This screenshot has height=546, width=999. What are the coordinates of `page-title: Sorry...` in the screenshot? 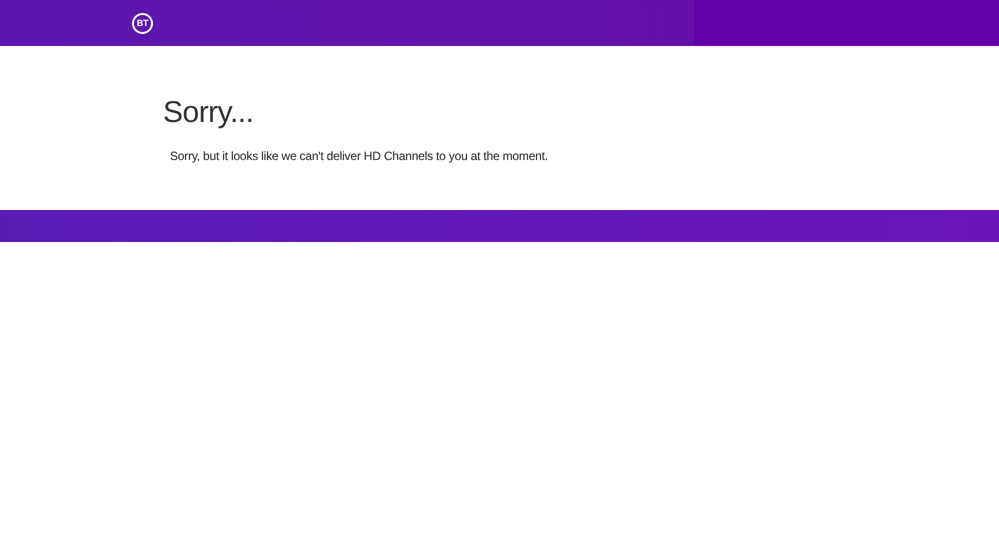 It's located at (208, 113).